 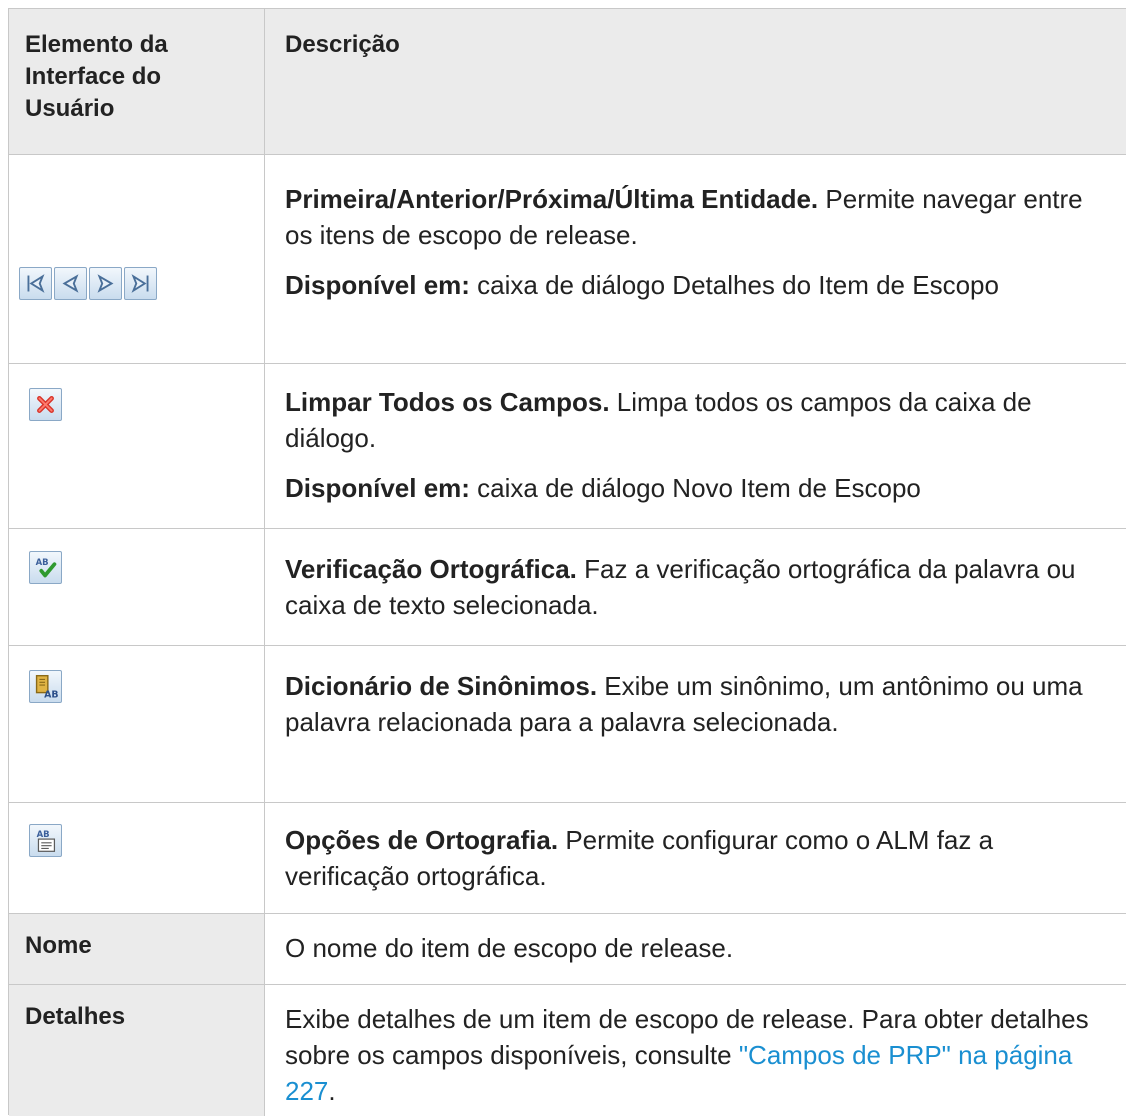 I want to click on availability-value: caixa de diálogo Novo Item de Escopo, so click(x=699, y=488).